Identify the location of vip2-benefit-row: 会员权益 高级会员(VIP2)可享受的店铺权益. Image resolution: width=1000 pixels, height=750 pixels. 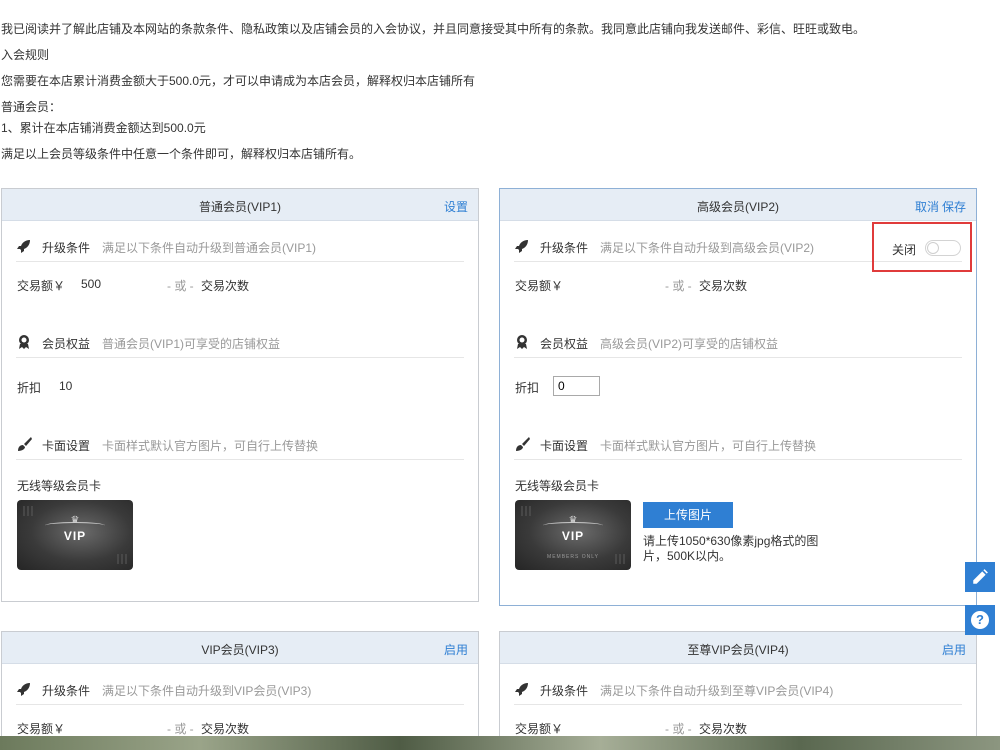
(738, 344).